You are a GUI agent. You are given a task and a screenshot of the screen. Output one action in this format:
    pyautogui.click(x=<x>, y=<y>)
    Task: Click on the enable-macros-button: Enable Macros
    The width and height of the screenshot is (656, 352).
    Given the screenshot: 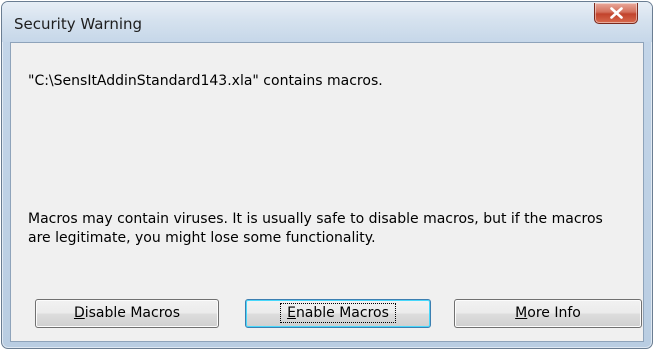 What is the action you would take?
    pyautogui.click(x=338, y=313)
    